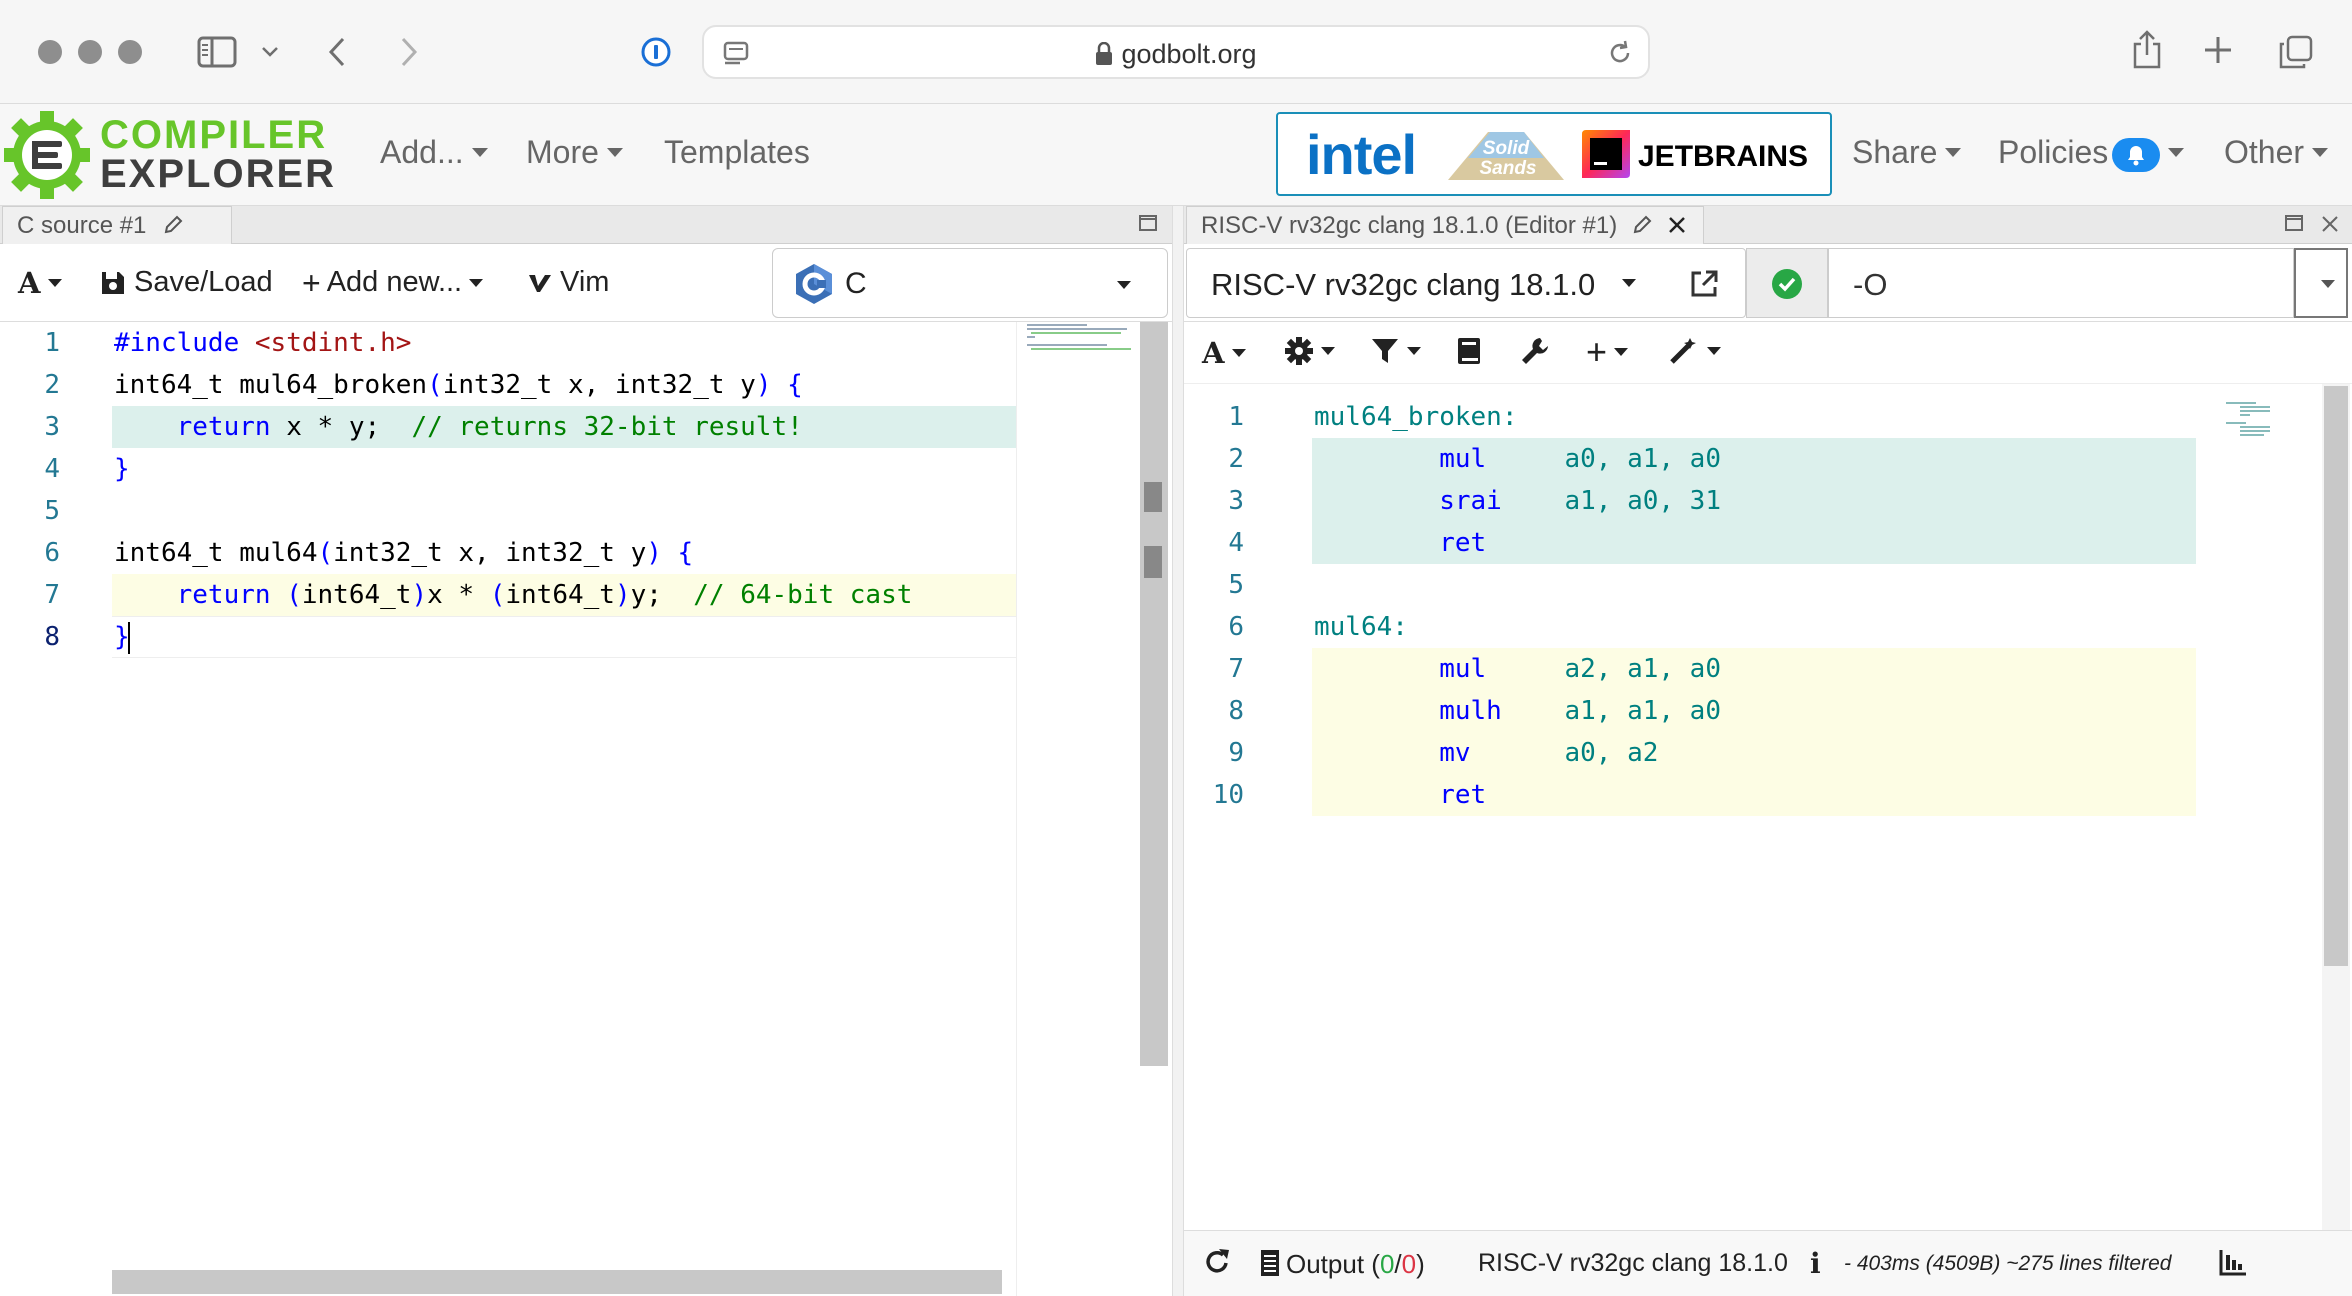 The width and height of the screenshot is (2352, 1296). Describe the element at coordinates (1506, 156) in the screenshot. I see `solid-sands-logo: Solid Sands` at that location.